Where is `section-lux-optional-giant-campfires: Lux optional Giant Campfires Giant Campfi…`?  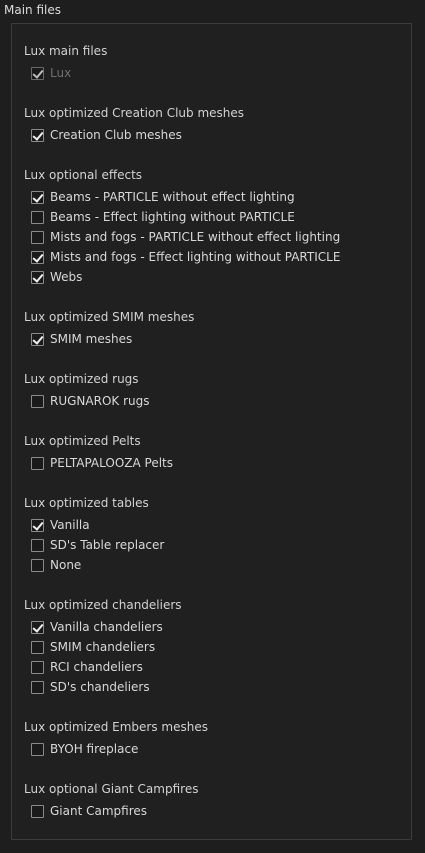
section-lux-optional-giant-campfires: Lux optional Giant Campfires Giant Campfi… is located at coordinates (214, 801).